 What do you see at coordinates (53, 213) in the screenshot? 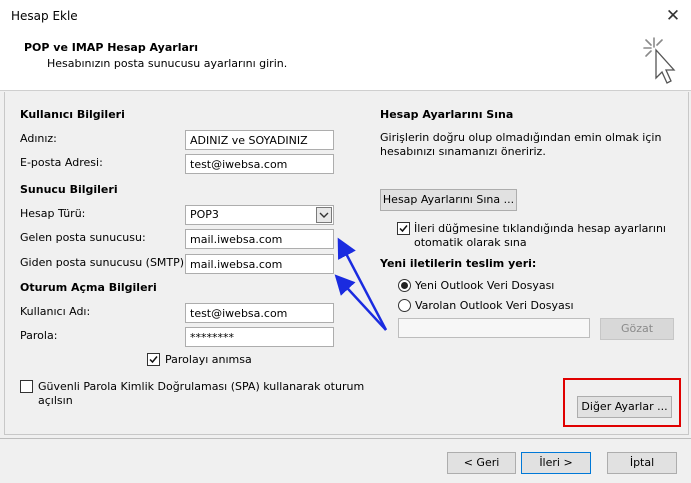
I see `account-type-label: Hesap Türü:` at bounding box center [53, 213].